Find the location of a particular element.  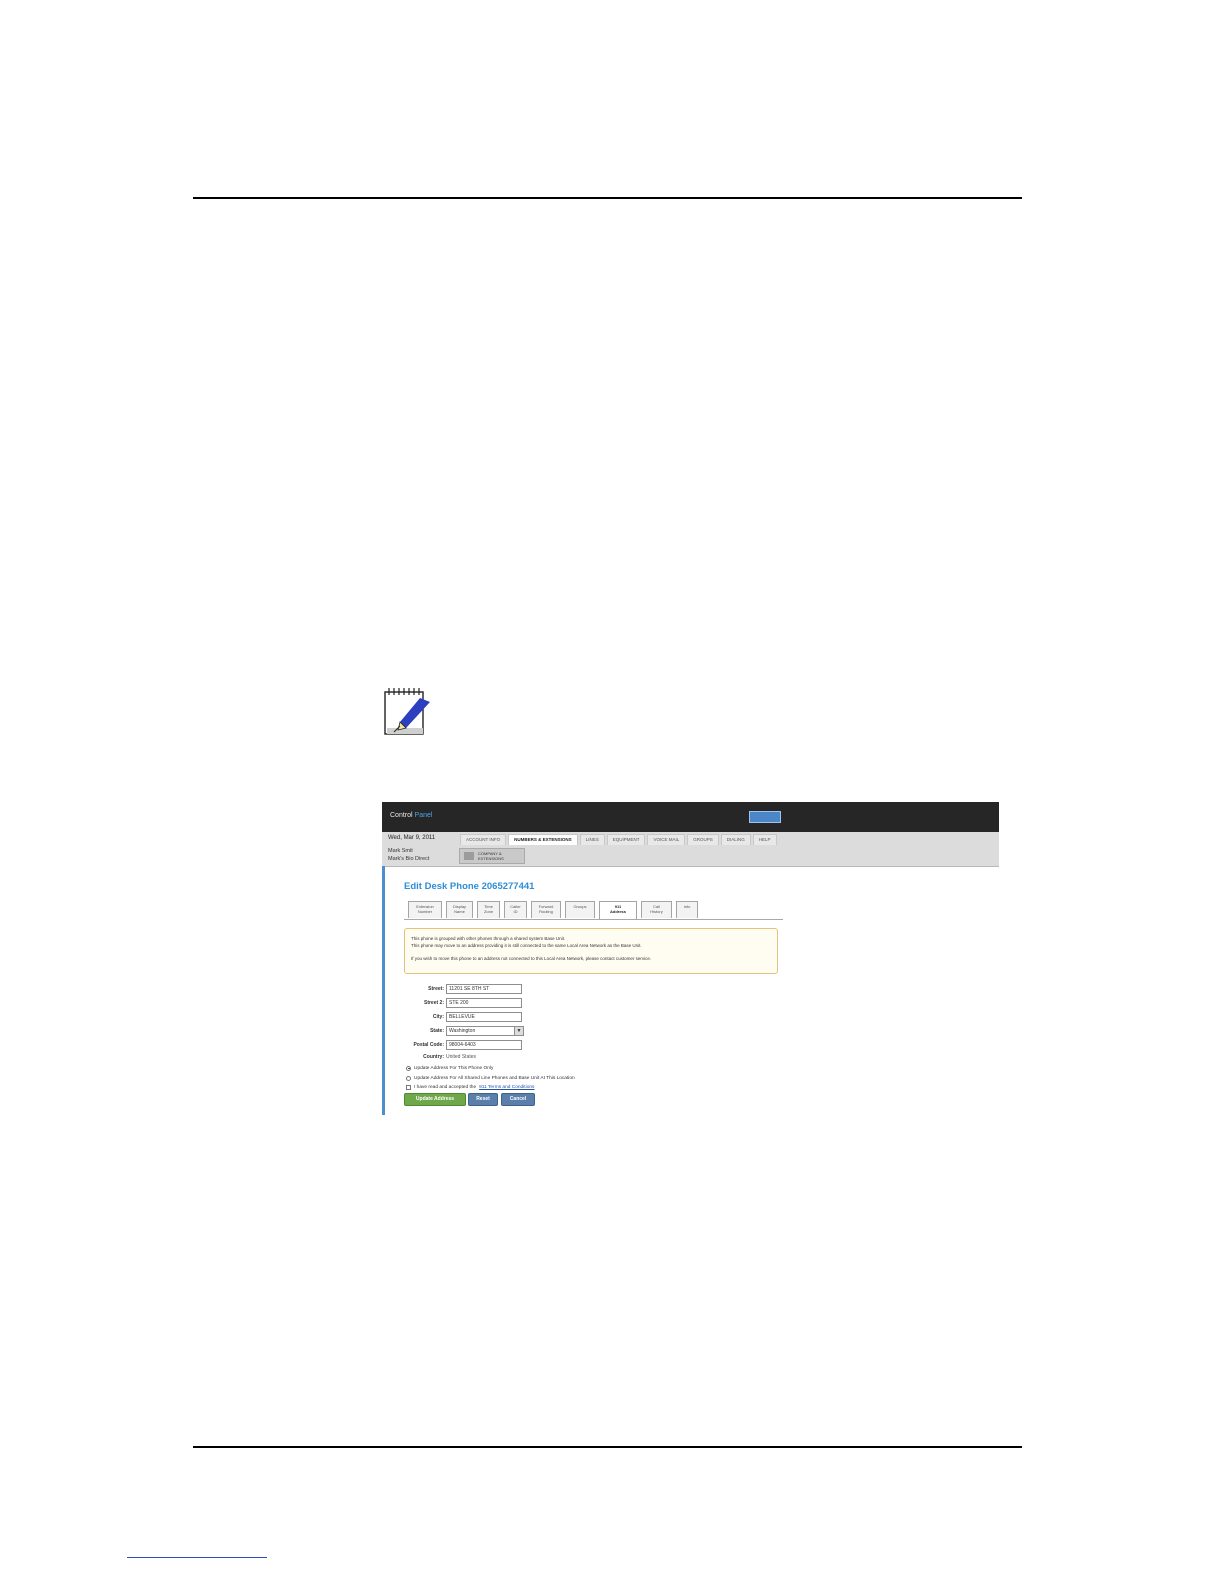

update-address-button: Update Address is located at coordinates (435, 1099).